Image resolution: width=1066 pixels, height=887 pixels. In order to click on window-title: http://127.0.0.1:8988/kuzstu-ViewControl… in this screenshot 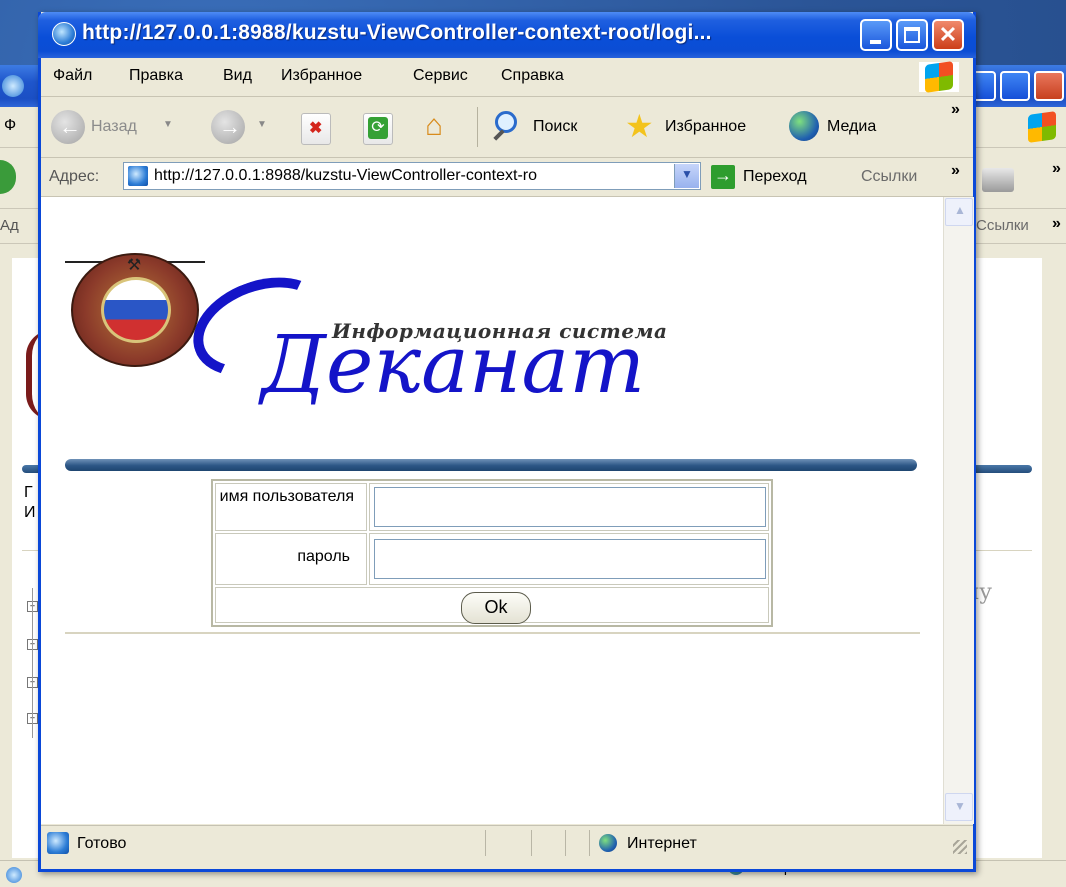, I will do `click(397, 32)`.